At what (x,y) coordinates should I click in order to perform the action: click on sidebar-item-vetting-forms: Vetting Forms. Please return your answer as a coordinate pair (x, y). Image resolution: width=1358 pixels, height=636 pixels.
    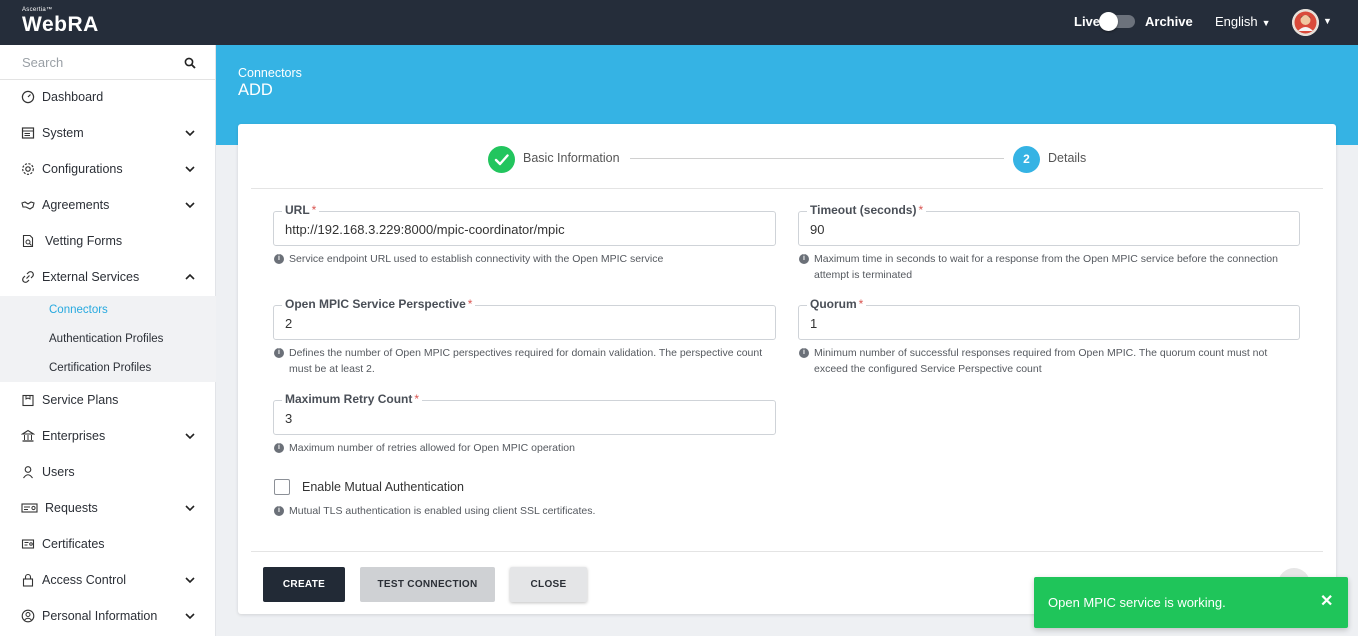
    Looking at the image, I should click on (108, 241).